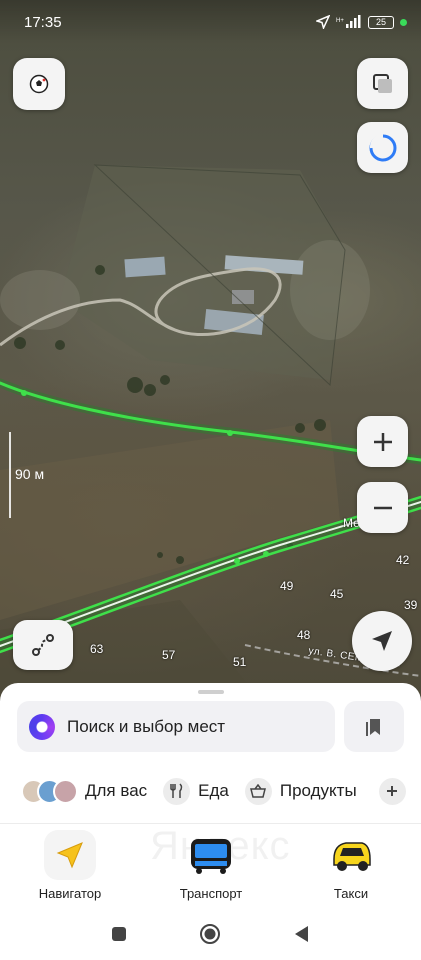  I want to click on nav-label: Транспорт, so click(211, 893).